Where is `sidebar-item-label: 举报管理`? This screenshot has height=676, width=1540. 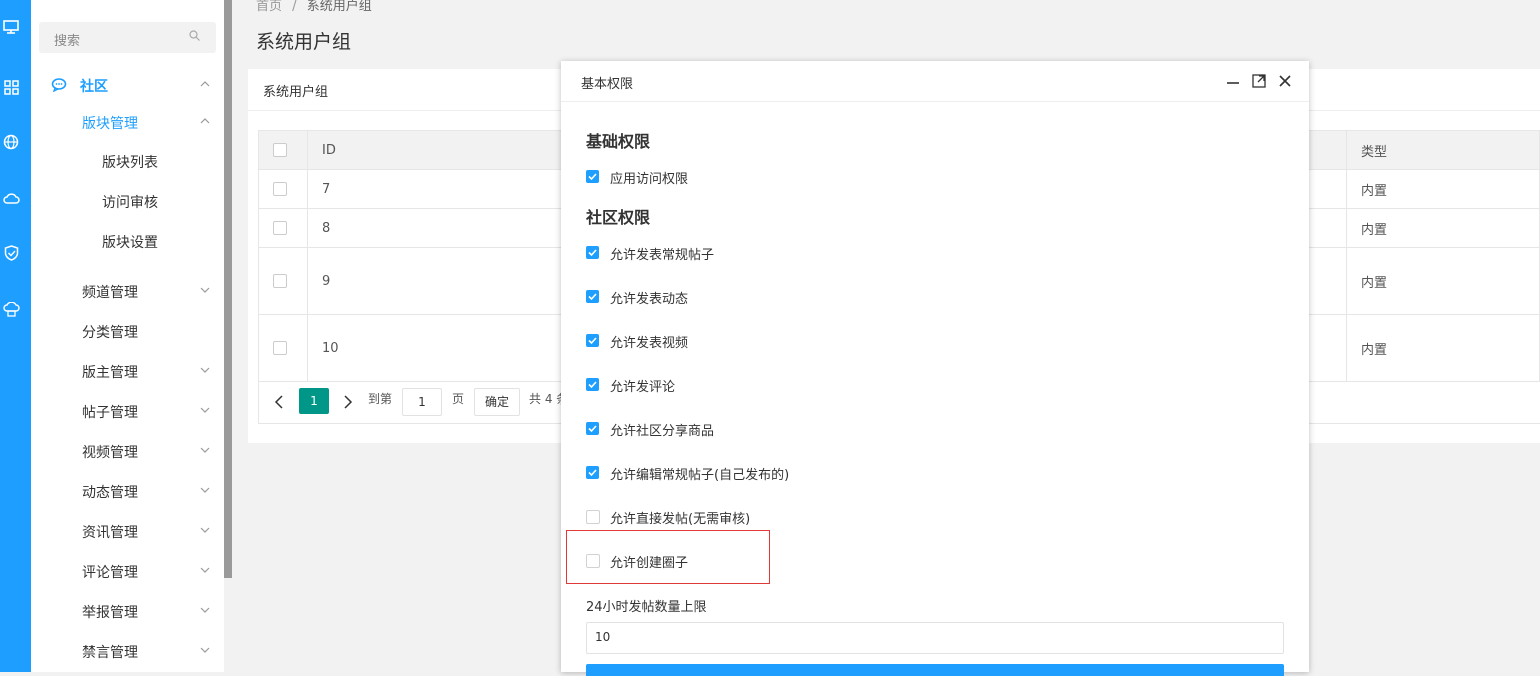
sidebar-item-label: 举报管理 is located at coordinates (110, 613).